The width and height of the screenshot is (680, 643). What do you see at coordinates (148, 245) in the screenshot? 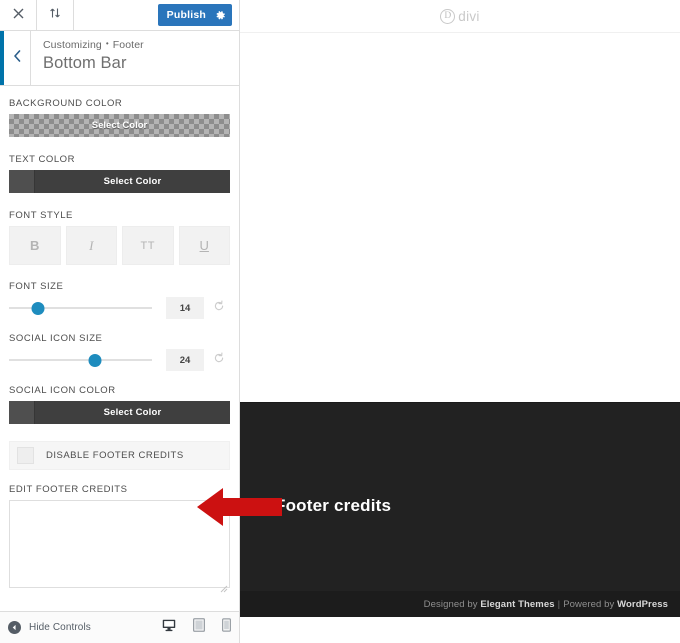
I see `uppercase-button: TT` at bounding box center [148, 245].